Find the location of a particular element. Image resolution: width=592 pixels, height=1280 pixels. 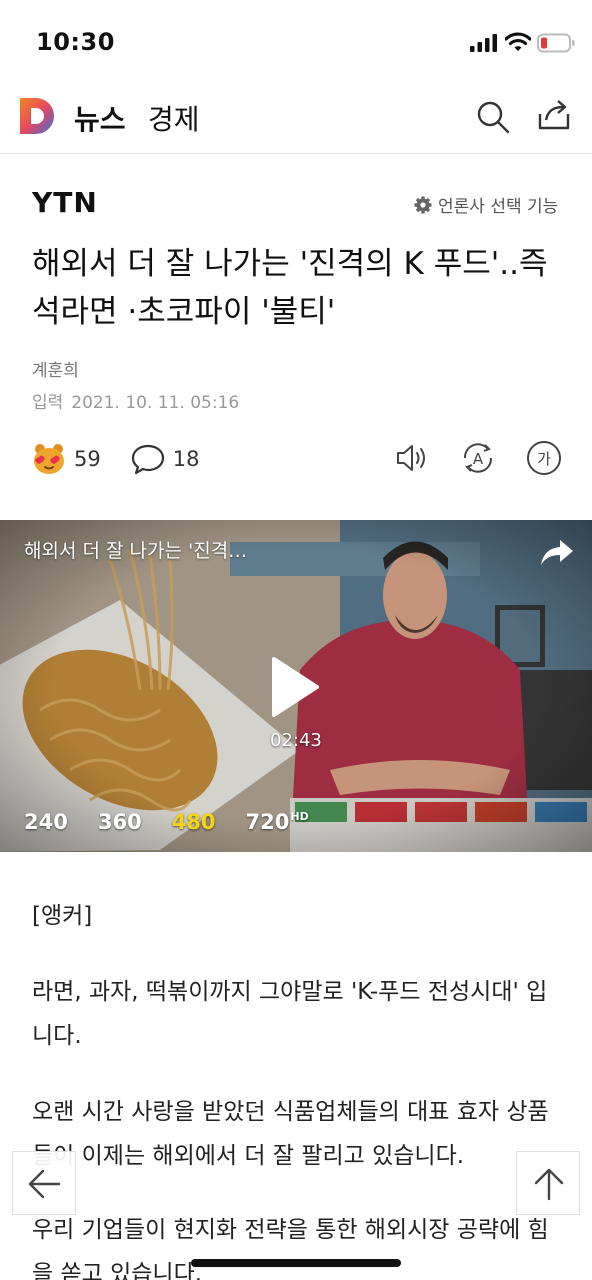

video-duration: 02:43 is located at coordinates (296, 740).